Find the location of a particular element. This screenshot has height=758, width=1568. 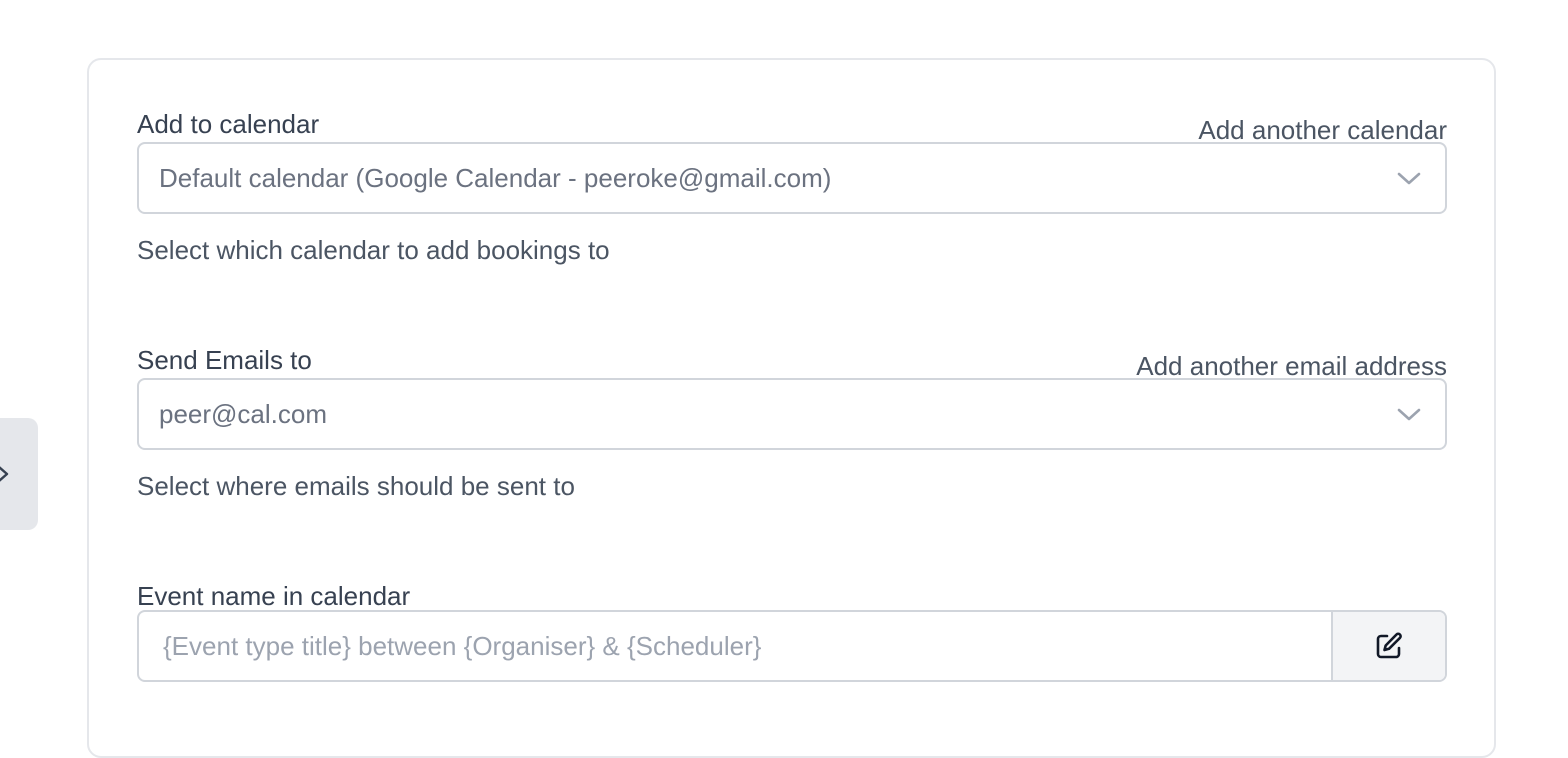

emails-label: Send Emails to is located at coordinates (224, 360).